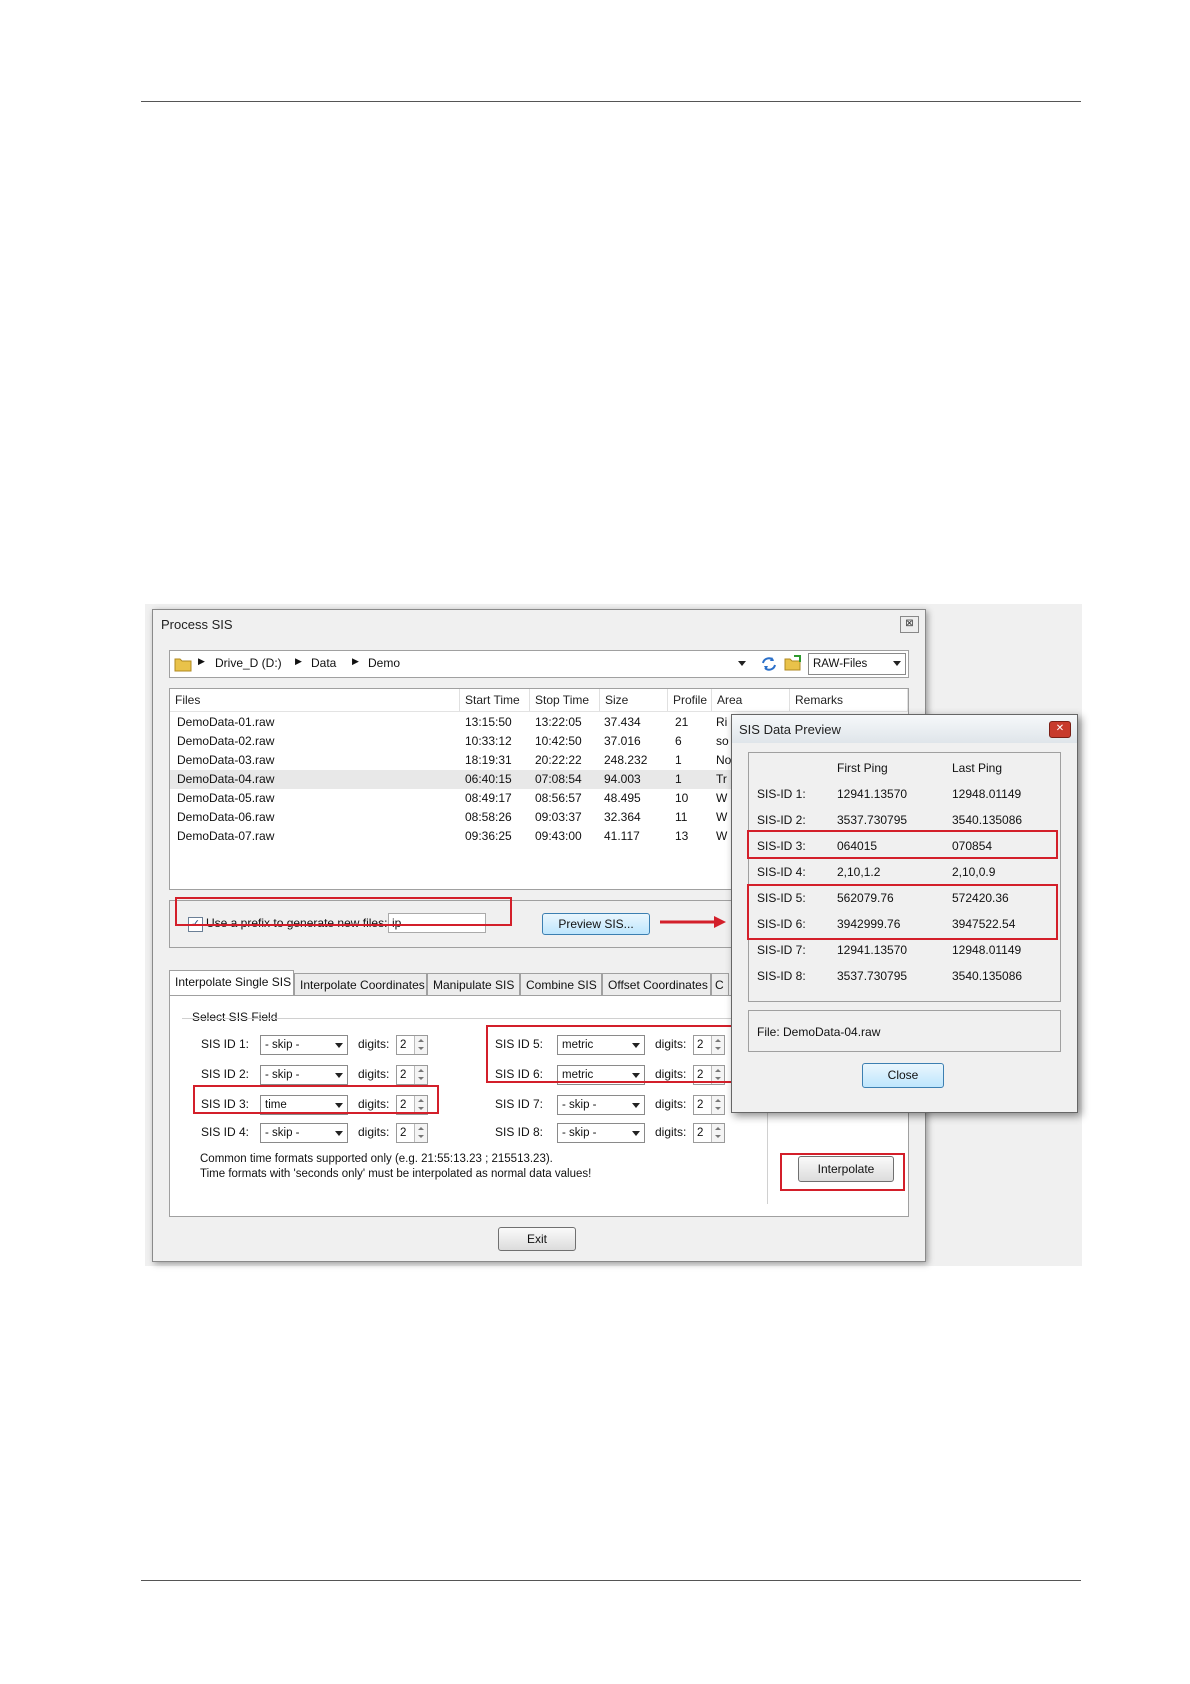 The height and width of the screenshot is (1684, 1190). I want to click on tab-interpolate-coordinates: Interpolate Coordinates, so click(360, 984).